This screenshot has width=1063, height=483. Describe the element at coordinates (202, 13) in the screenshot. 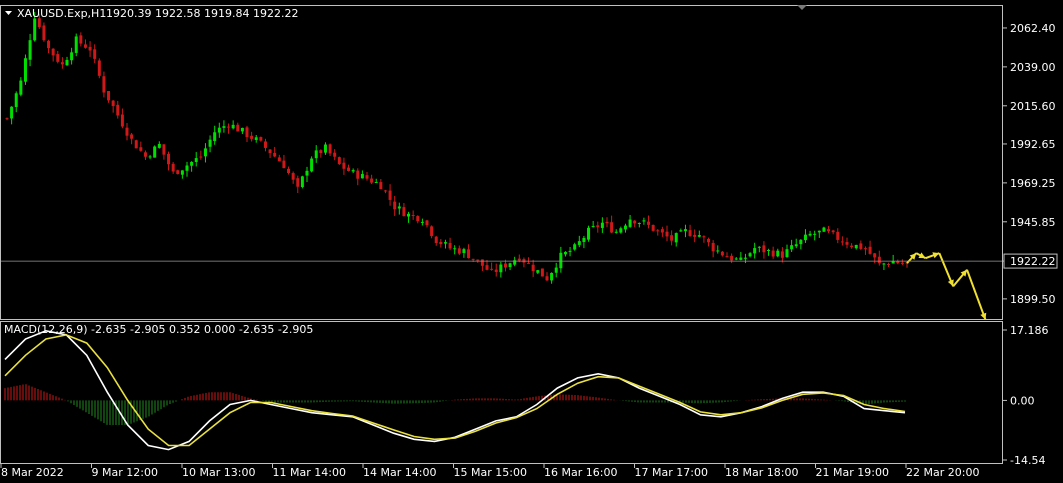

I see `chart-ohlc: 1920.39 1922.58 1919.84 1922.22` at that location.